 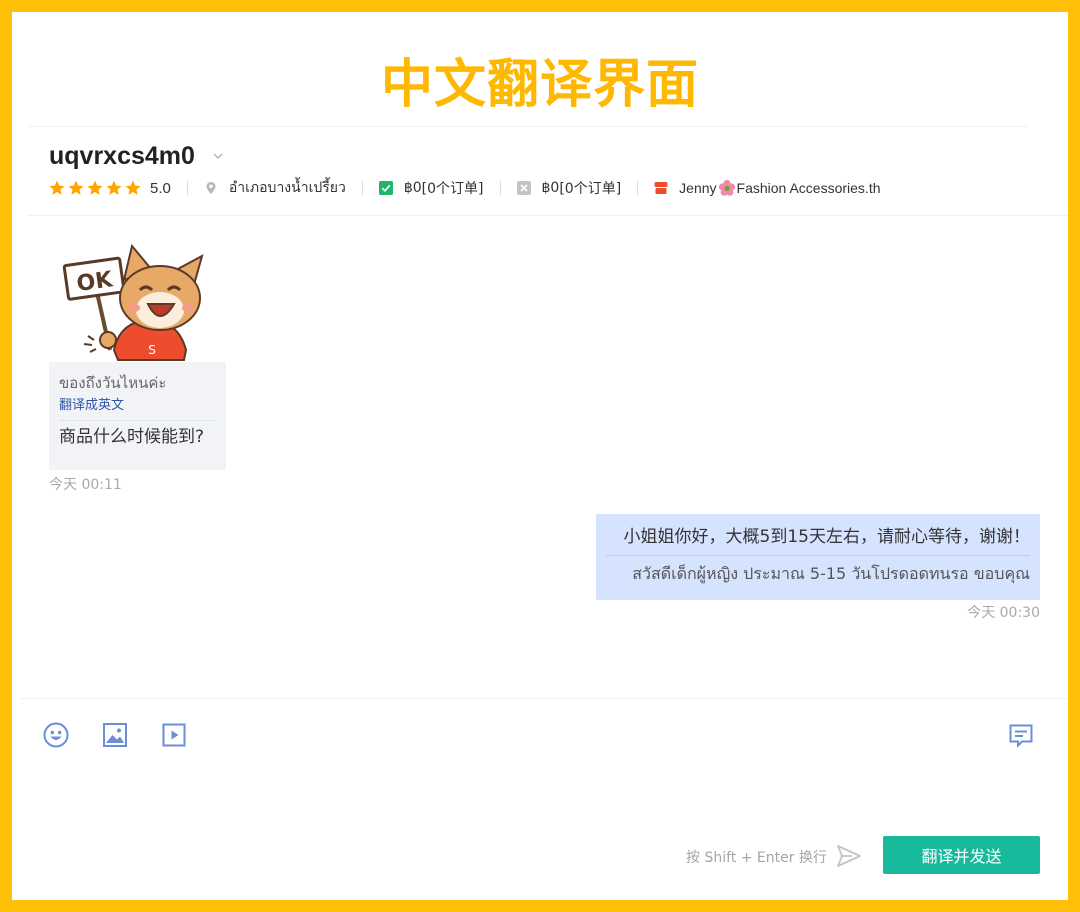 I want to click on translate-to-english-link: 翻译成英文, so click(x=137, y=406).